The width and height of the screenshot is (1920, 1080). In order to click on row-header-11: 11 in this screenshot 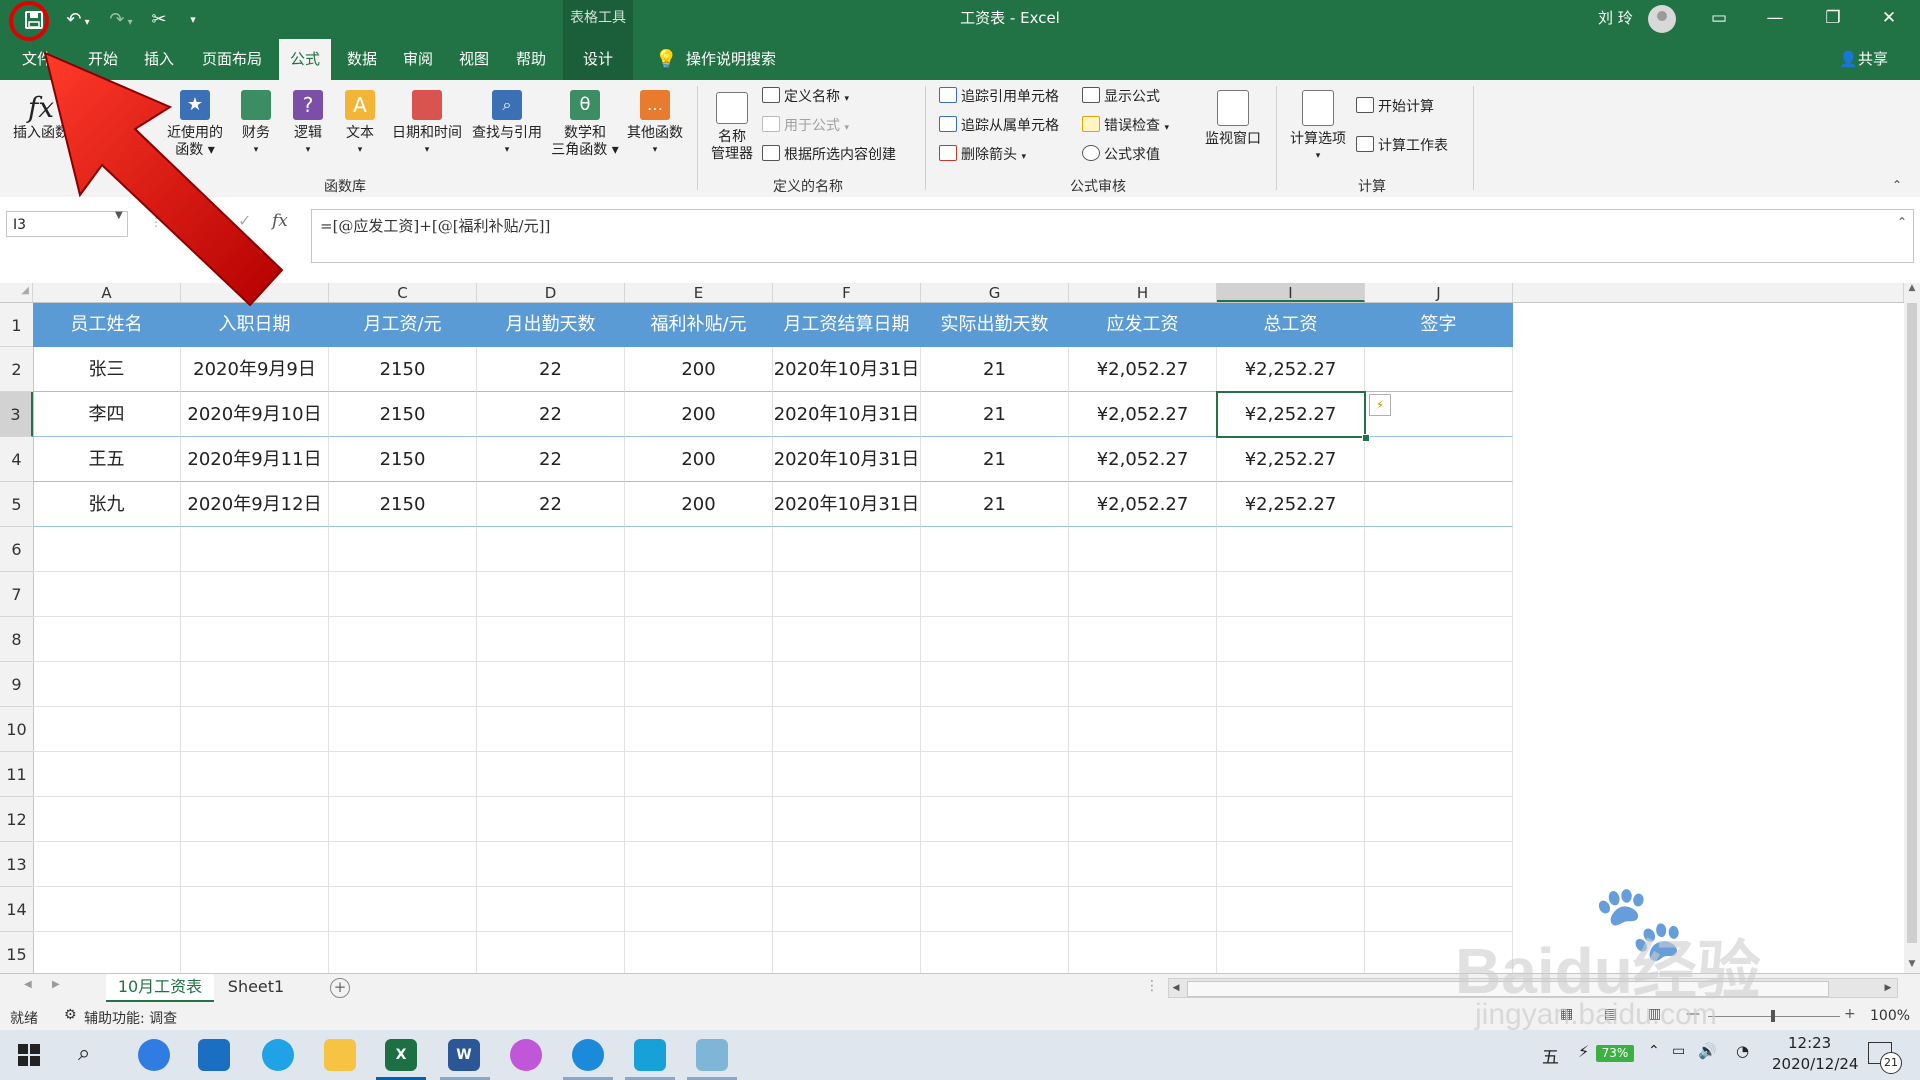, I will do `click(16, 774)`.